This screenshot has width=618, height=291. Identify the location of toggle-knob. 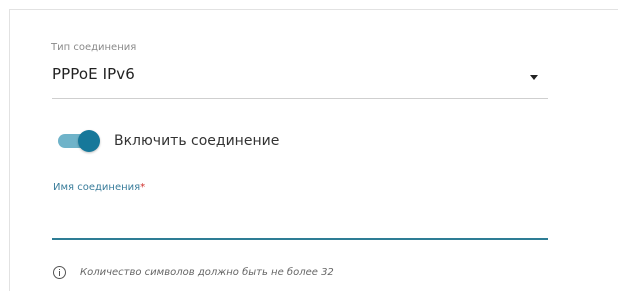
(89, 141).